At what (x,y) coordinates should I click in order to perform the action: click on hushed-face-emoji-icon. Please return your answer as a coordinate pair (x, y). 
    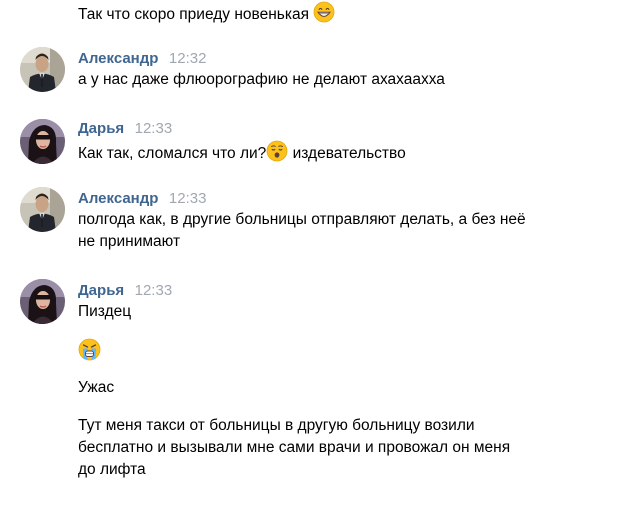
    Looking at the image, I should click on (277, 154).